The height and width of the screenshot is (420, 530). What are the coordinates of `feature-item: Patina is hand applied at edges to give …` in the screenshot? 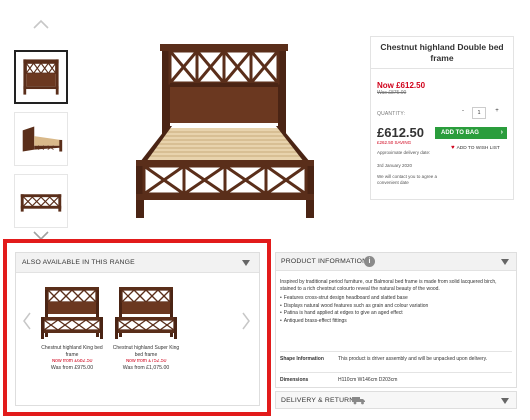 It's located at (396, 314).